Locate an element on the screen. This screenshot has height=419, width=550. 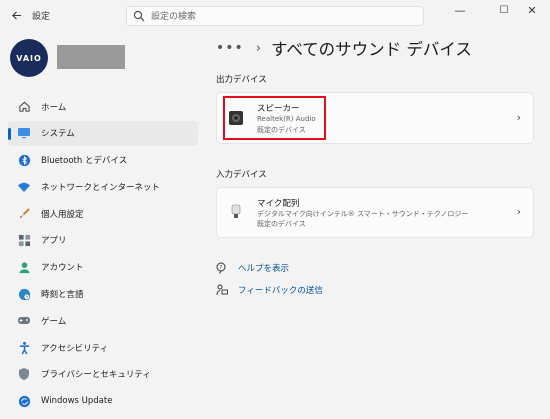
sidebar-item-accessibility: アクセシビリティ is located at coordinates (103, 347).